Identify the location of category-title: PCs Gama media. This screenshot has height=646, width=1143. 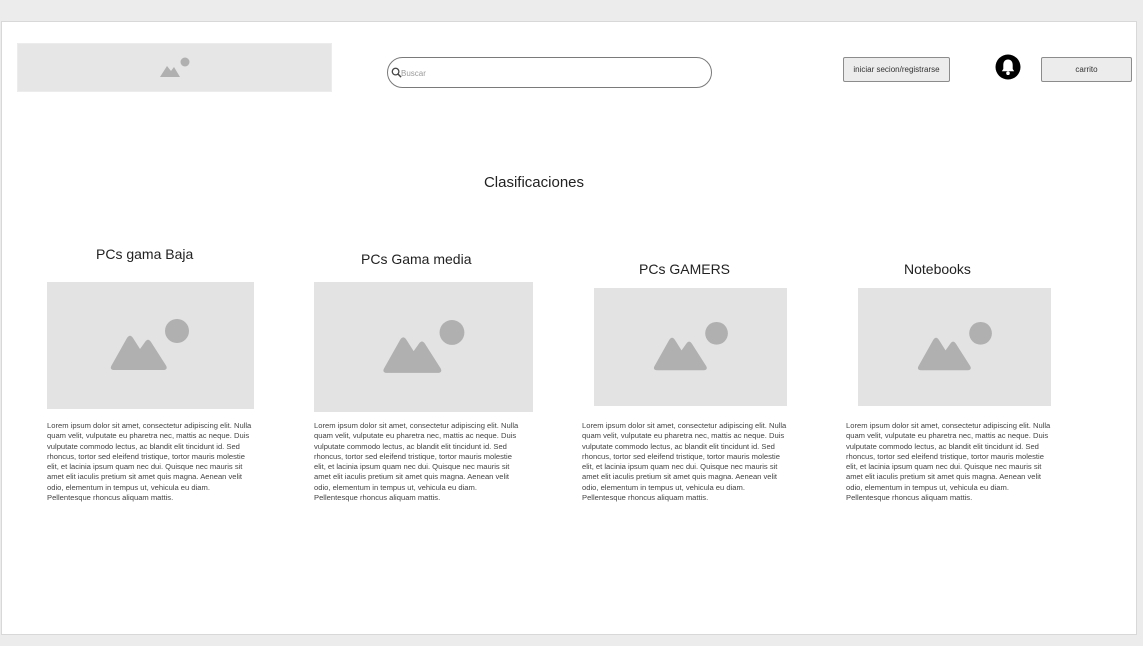
(416, 259).